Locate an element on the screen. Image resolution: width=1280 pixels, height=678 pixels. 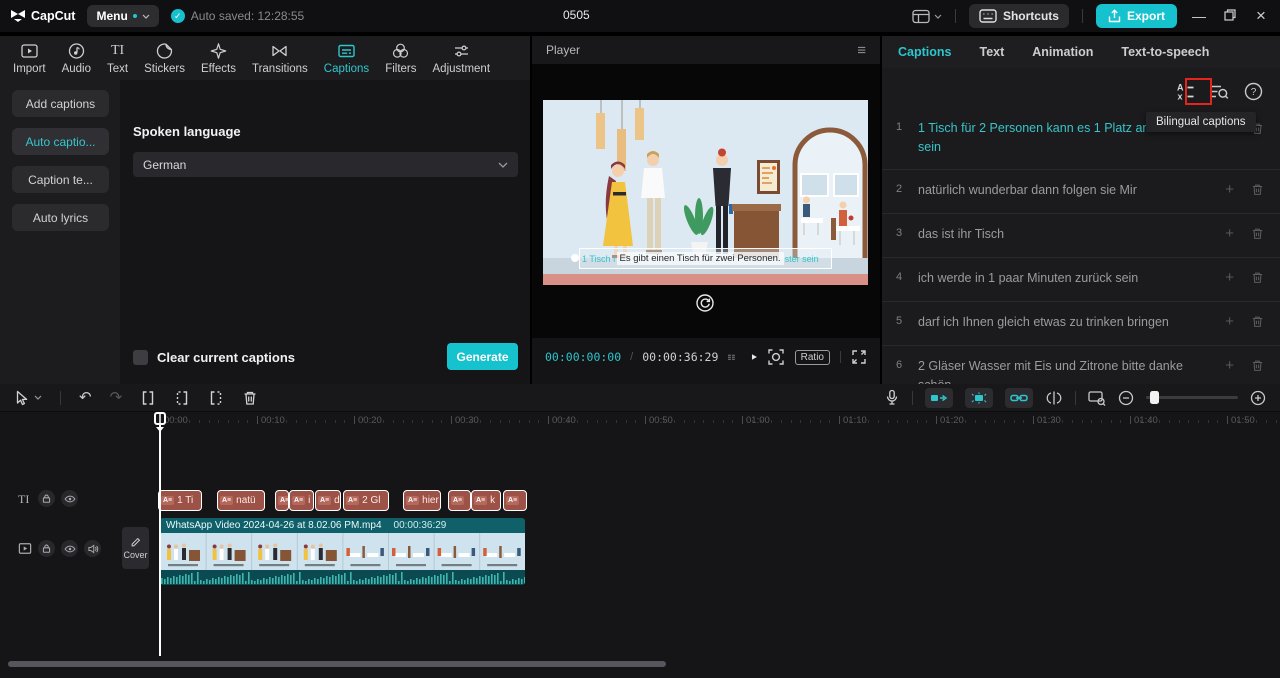
caption-text: das ist ihr Tisch is located at coordinates (1067, 234).